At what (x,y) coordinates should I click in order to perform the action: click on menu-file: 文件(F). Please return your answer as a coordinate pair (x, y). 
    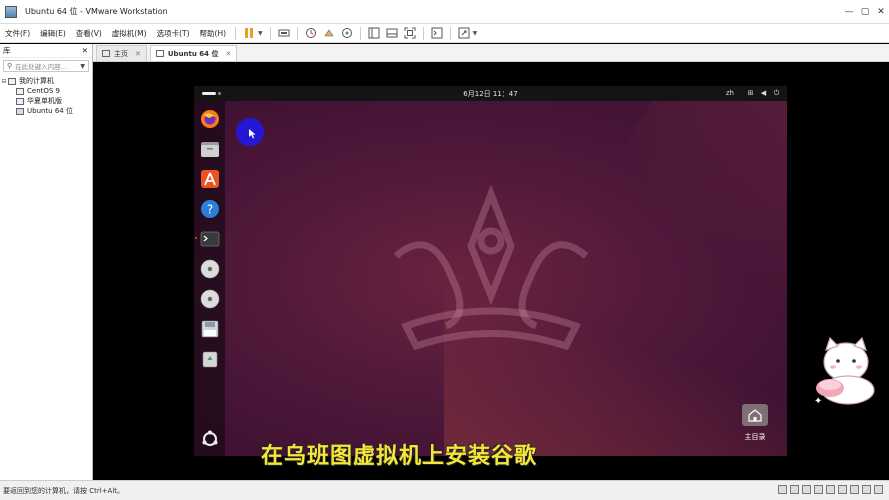
    Looking at the image, I should click on (17, 33).